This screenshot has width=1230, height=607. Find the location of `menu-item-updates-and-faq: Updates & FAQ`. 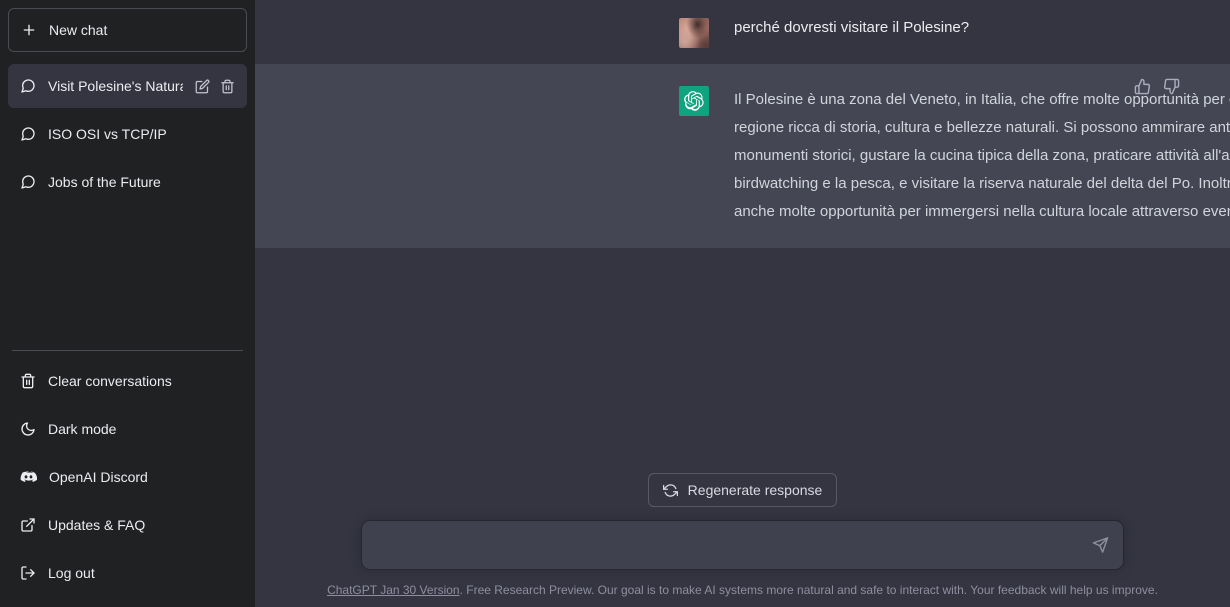

menu-item-updates-and-faq: Updates & FAQ is located at coordinates (127, 525).